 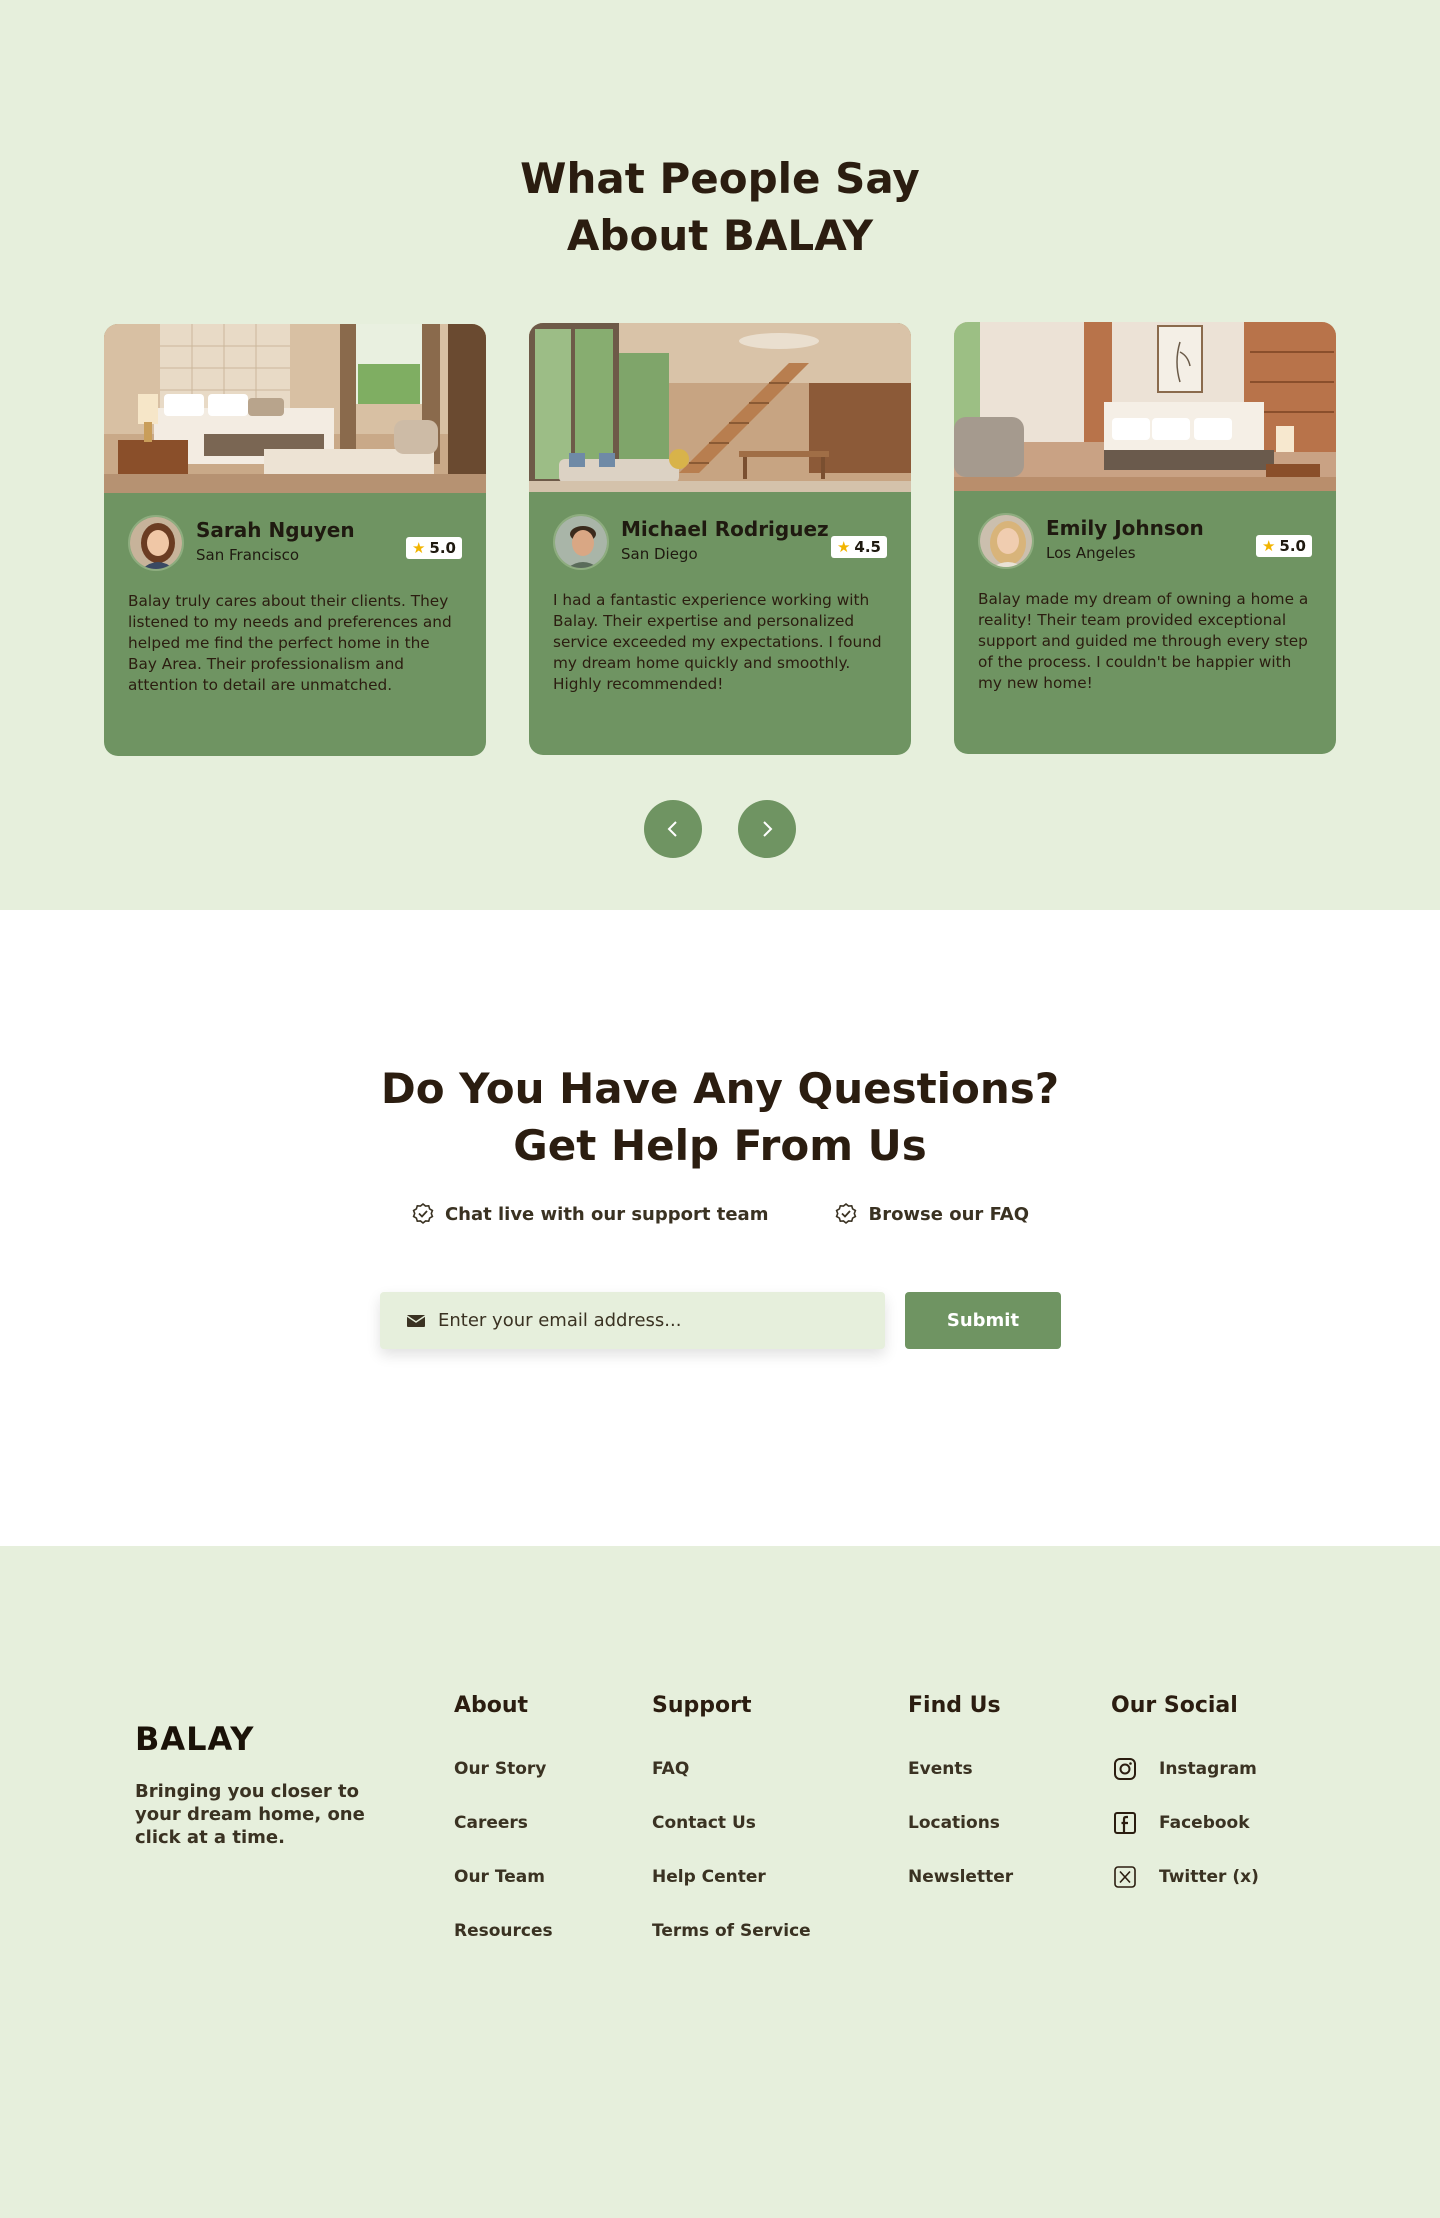 What do you see at coordinates (867, 547) in the screenshot?
I see `rating-value: 4.5` at bounding box center [867, 547].